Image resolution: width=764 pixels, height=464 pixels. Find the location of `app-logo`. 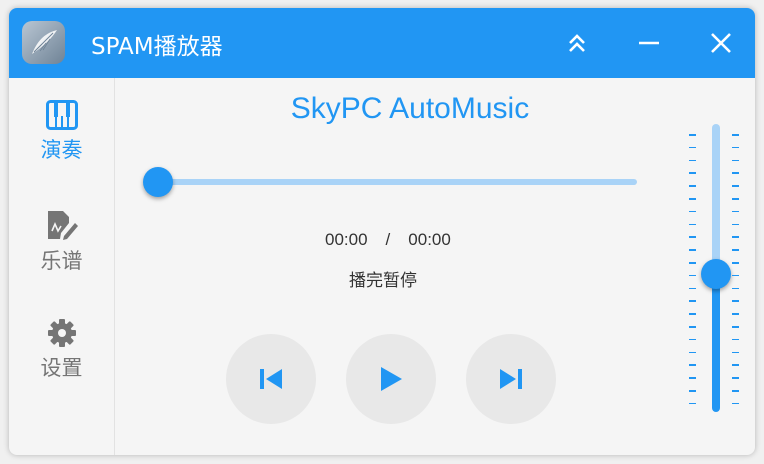

app-logo is located at coordinates (43, 42).